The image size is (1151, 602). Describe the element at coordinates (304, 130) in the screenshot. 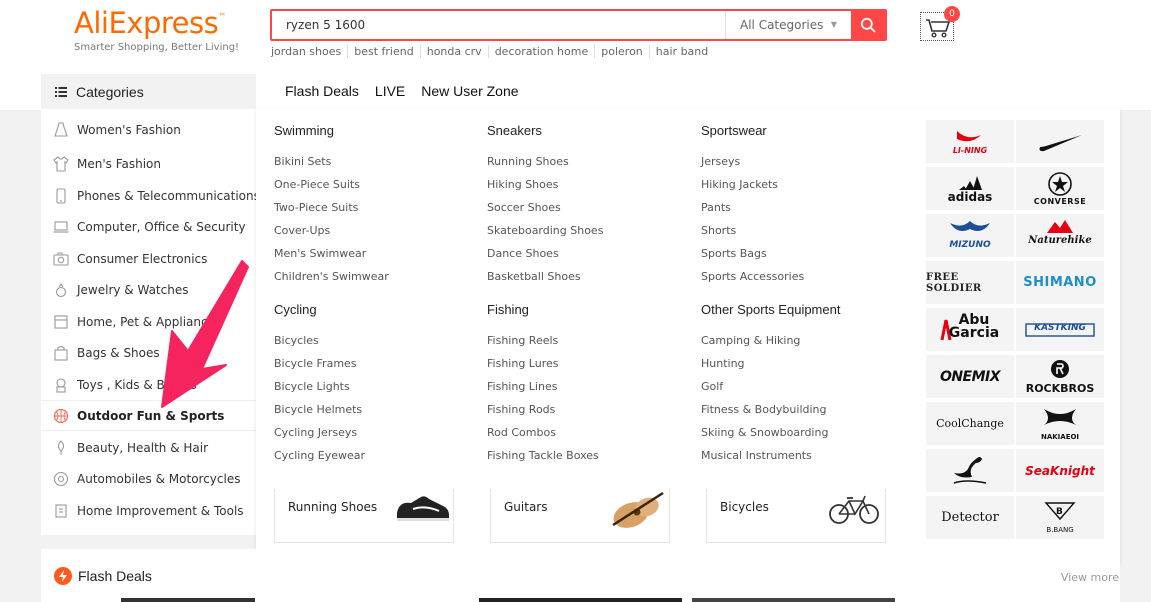

I see `column-title-swimming: Swimming` at that location.